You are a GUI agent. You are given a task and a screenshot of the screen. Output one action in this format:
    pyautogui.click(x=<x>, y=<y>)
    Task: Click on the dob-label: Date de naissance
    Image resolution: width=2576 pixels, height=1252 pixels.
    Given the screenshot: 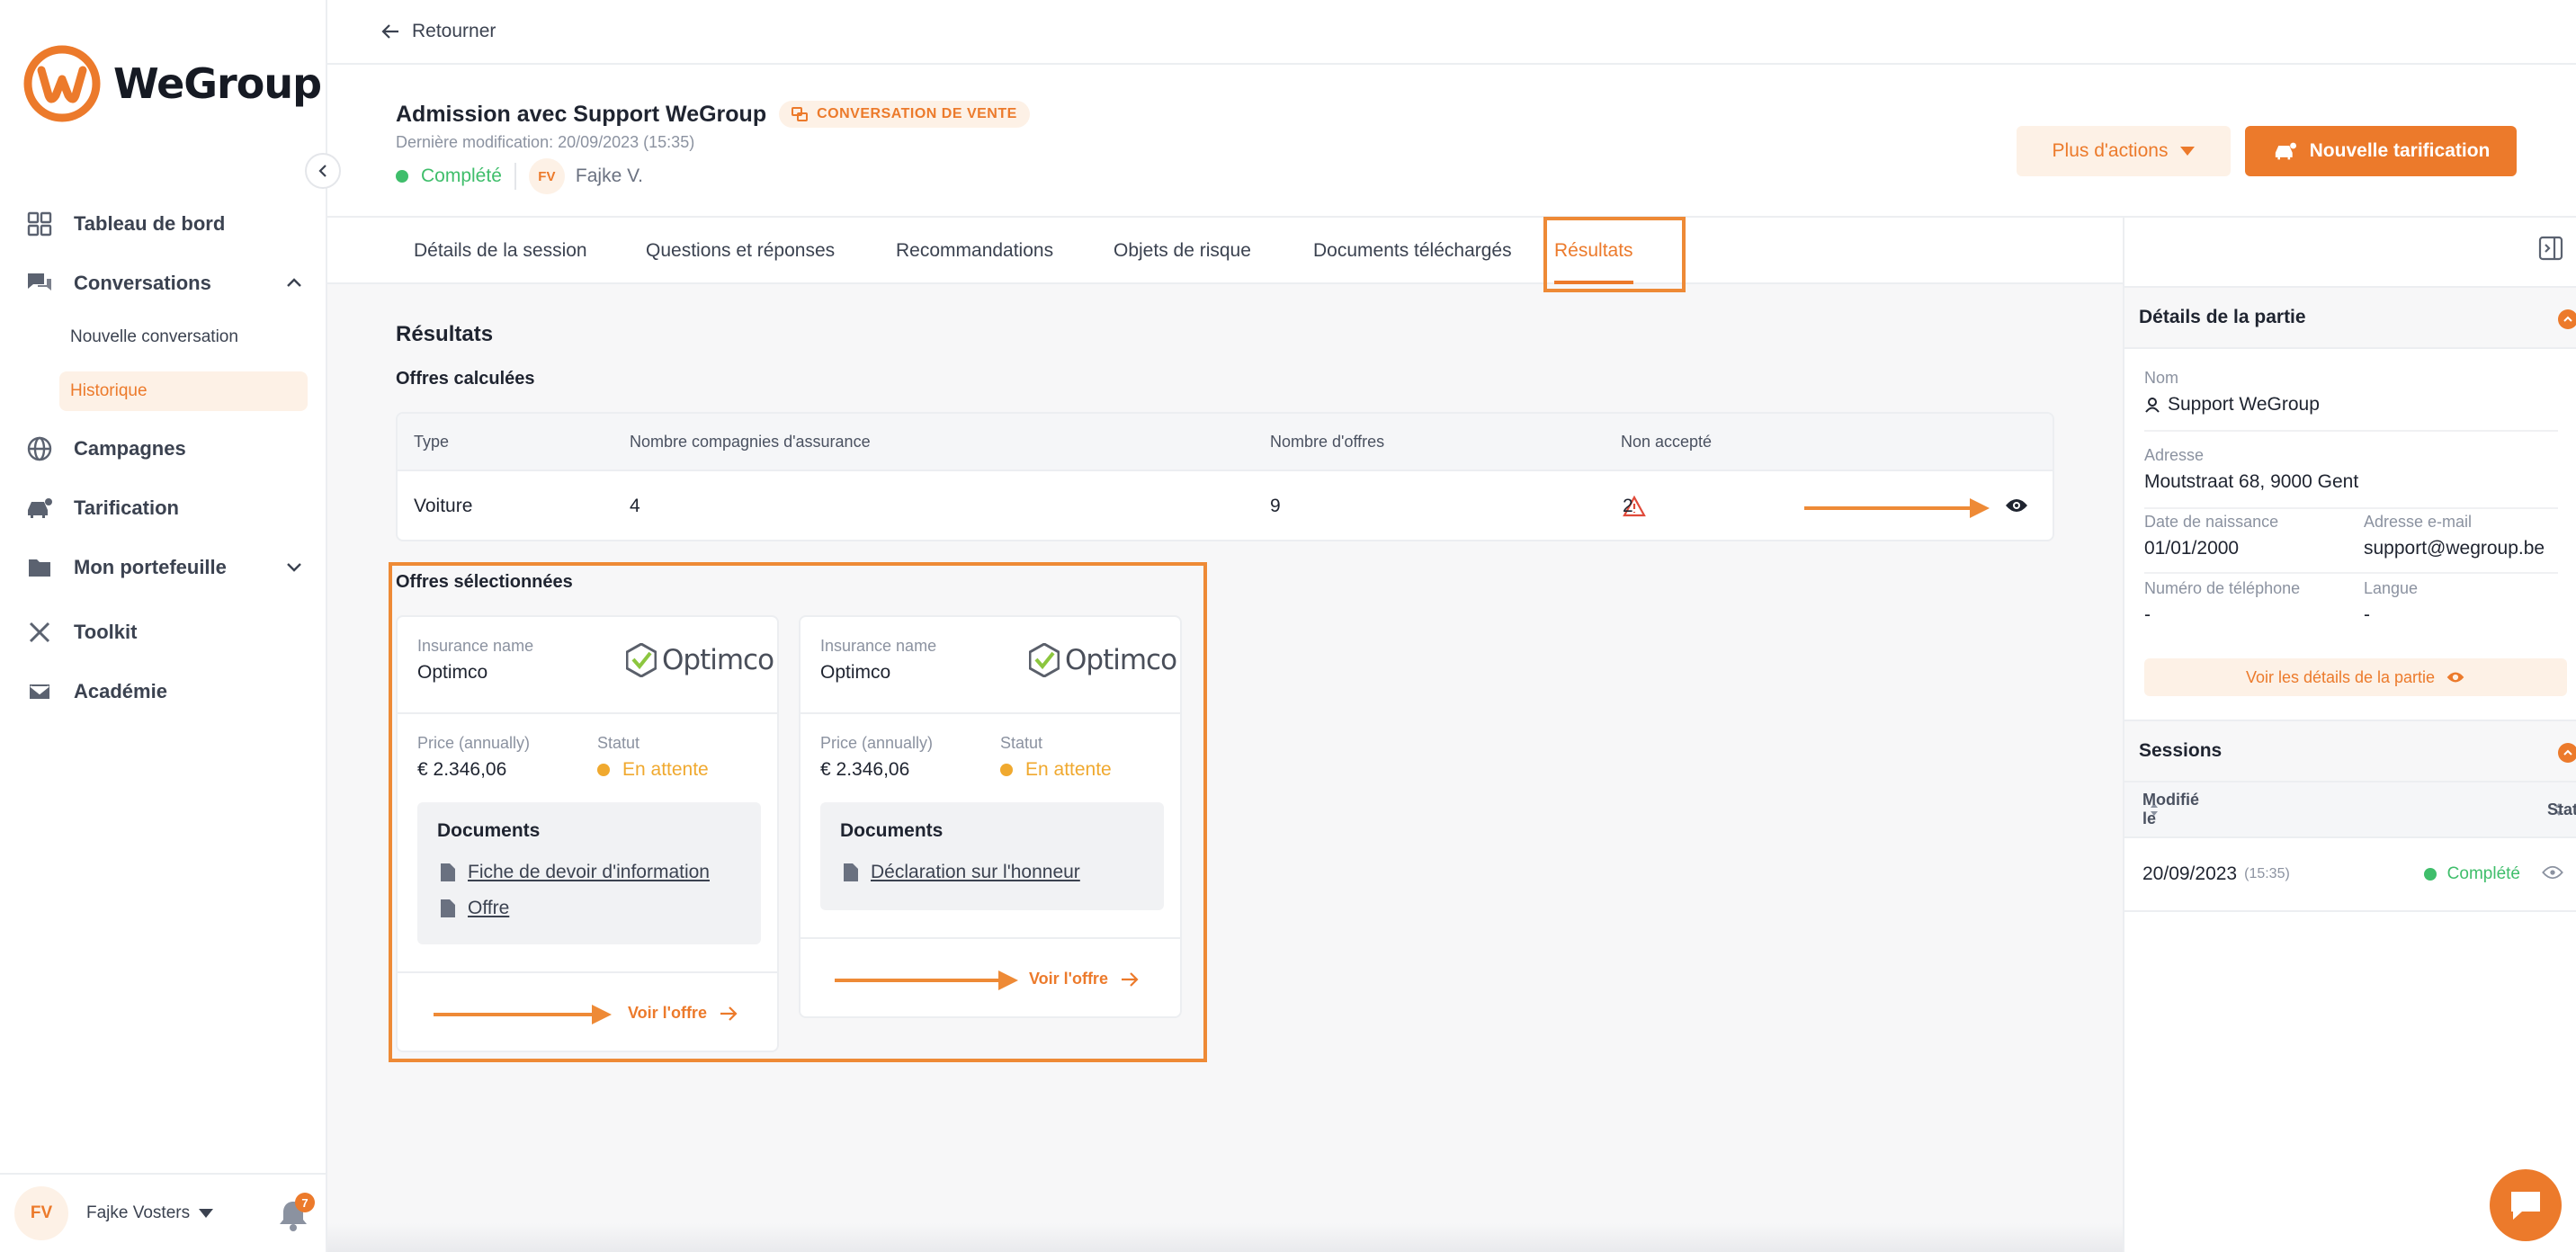 What is the action you would take?
    pyautogui.click(x=2211, y=522)
    